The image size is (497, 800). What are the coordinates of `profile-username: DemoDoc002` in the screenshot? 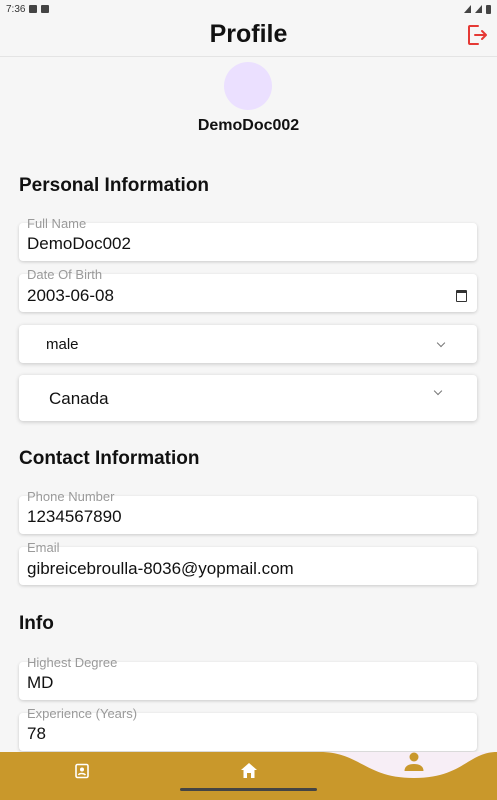 It's located at (248, 125).